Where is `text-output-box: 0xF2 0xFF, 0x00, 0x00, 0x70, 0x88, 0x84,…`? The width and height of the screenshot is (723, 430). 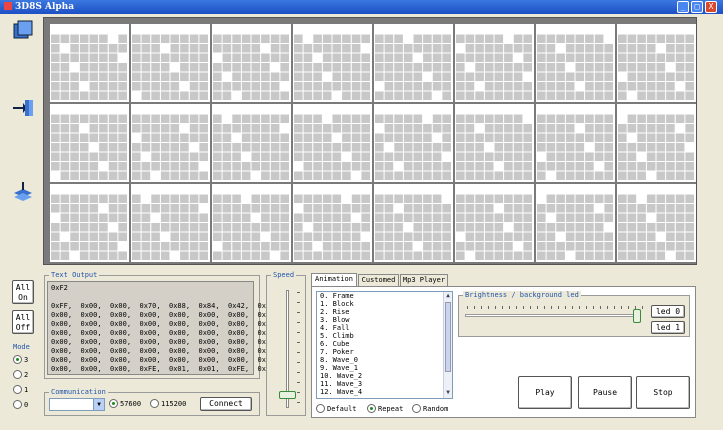
text-output-box: 0xF2 0xFF, 0x00, 0x00, 0x70, 0x88, 0x84,… is located at coordinates (163, 328).